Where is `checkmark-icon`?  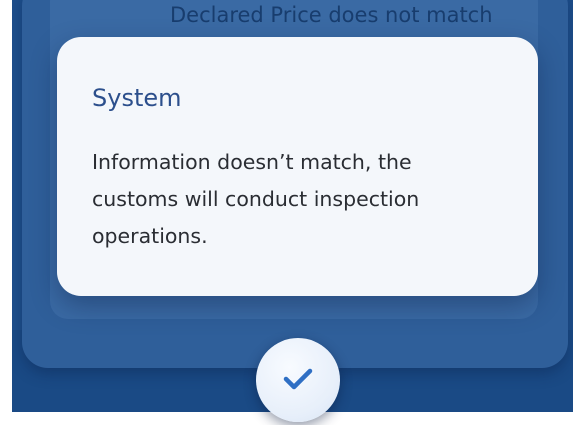 checkmark-icon is located at coordinates (298, 379).